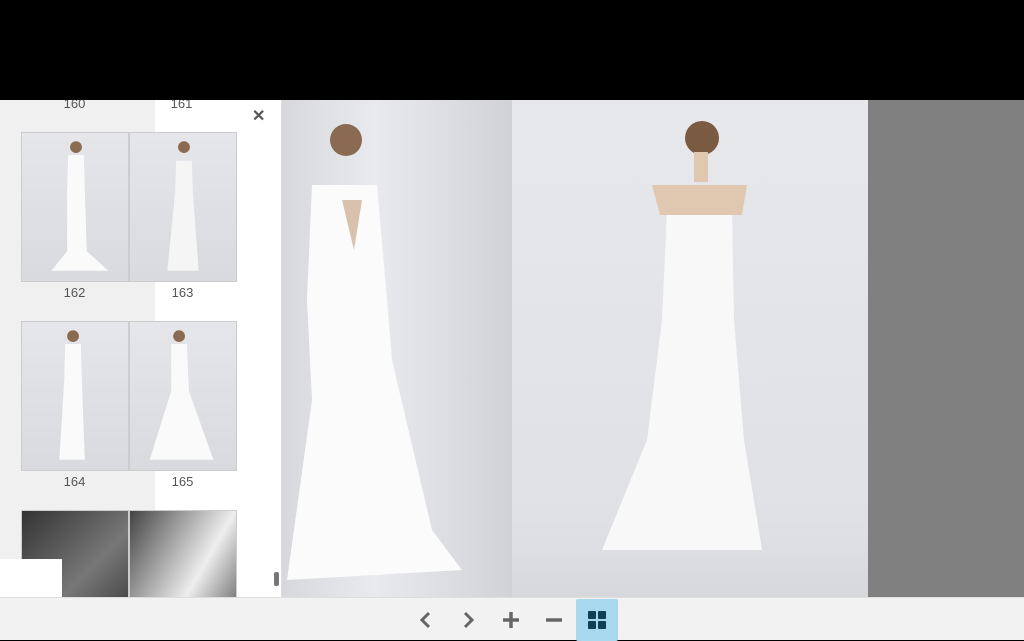 This screenshot has height=641, width=1024. What do you see at coordinates (276, 579) in the screenshot?
I see `scrollbar` at bounding box center [276, 579].